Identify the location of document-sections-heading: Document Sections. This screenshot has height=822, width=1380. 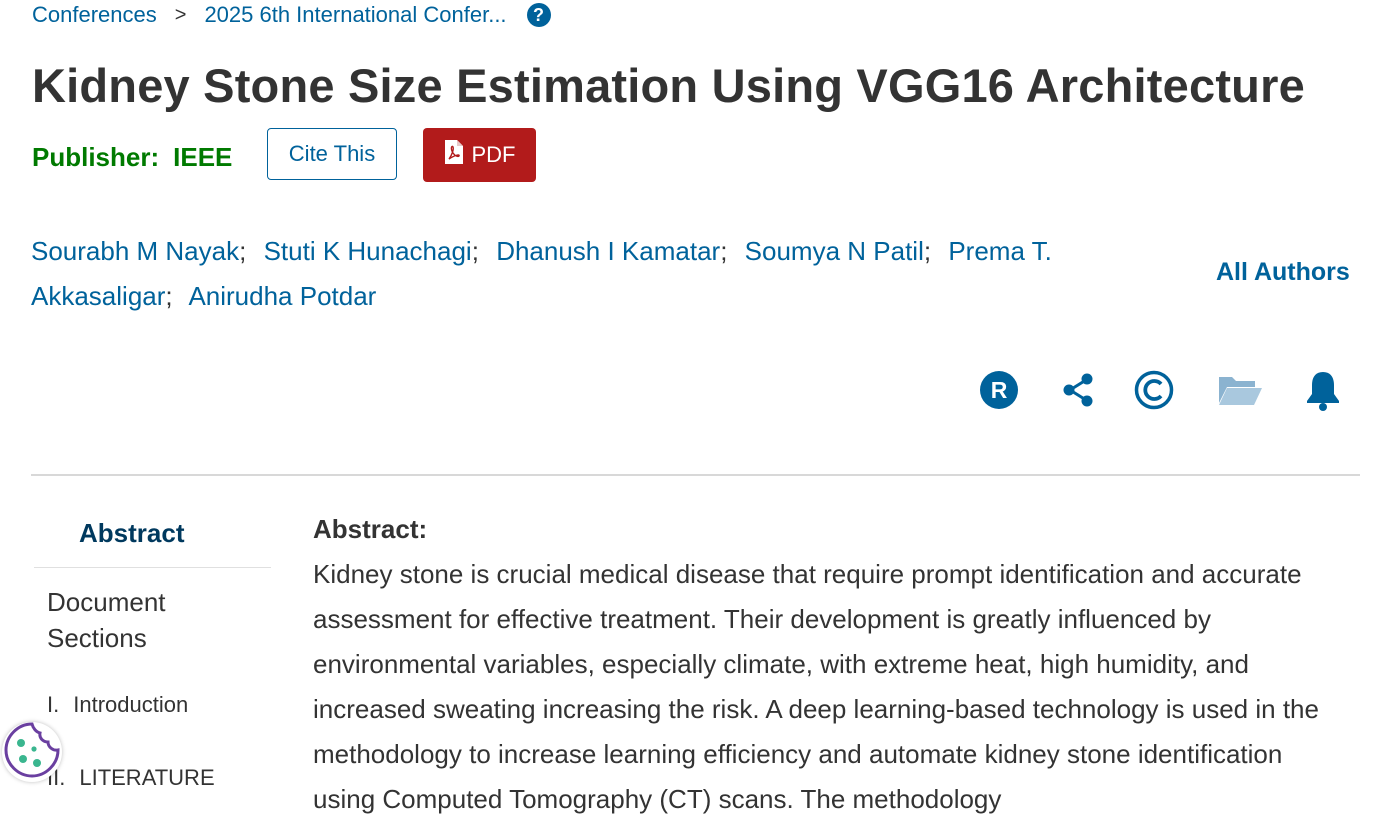
(147, 620).